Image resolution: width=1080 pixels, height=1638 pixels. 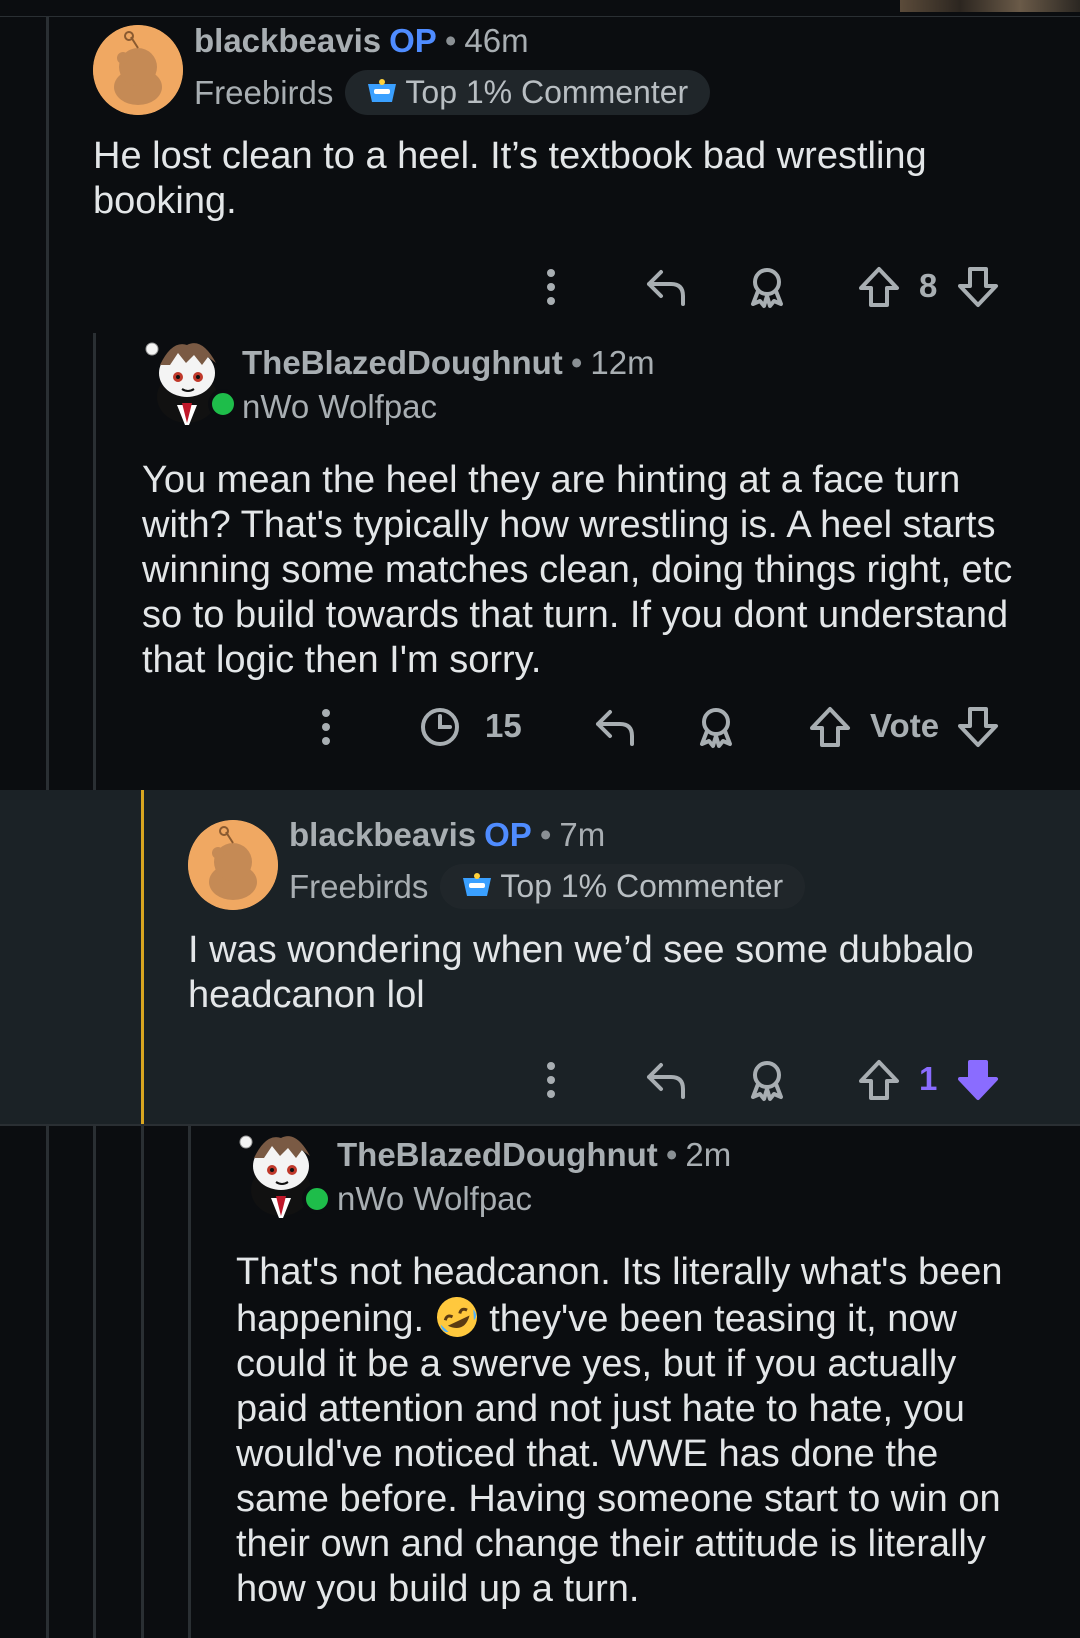 I want to click on timestamp: 7m, so click(x=582, y=834).